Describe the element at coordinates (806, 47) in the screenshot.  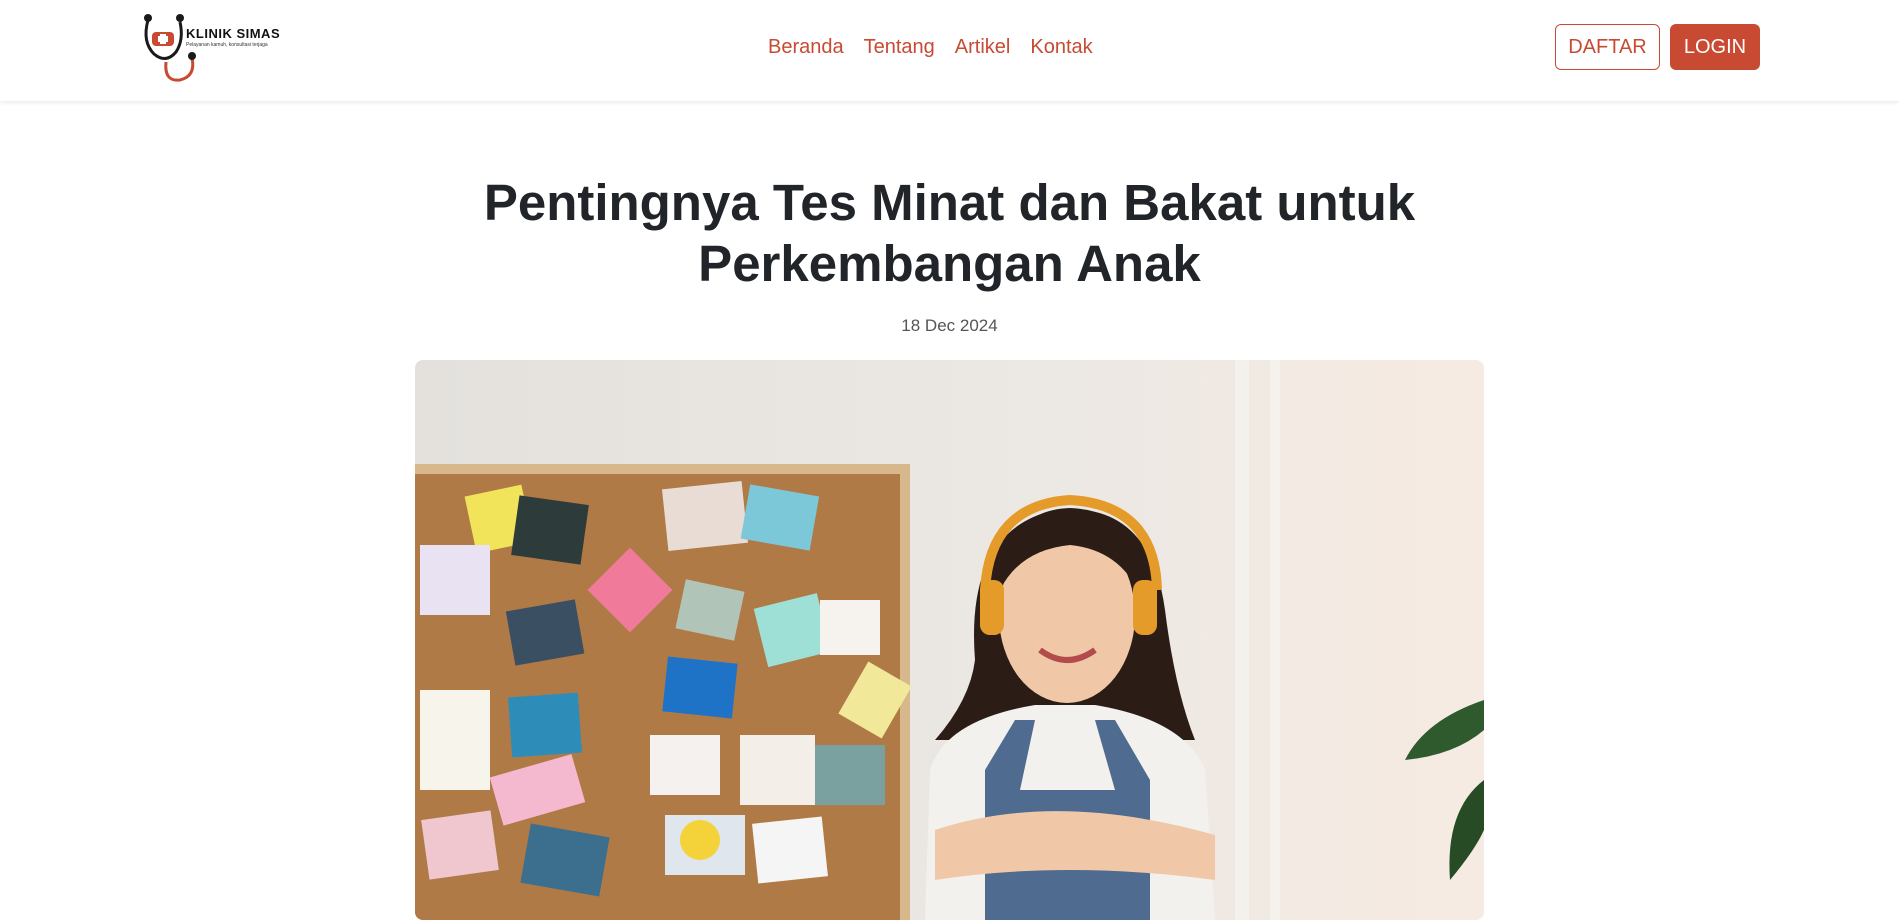
I see `nav-link-beranda: Beranda` at that location.